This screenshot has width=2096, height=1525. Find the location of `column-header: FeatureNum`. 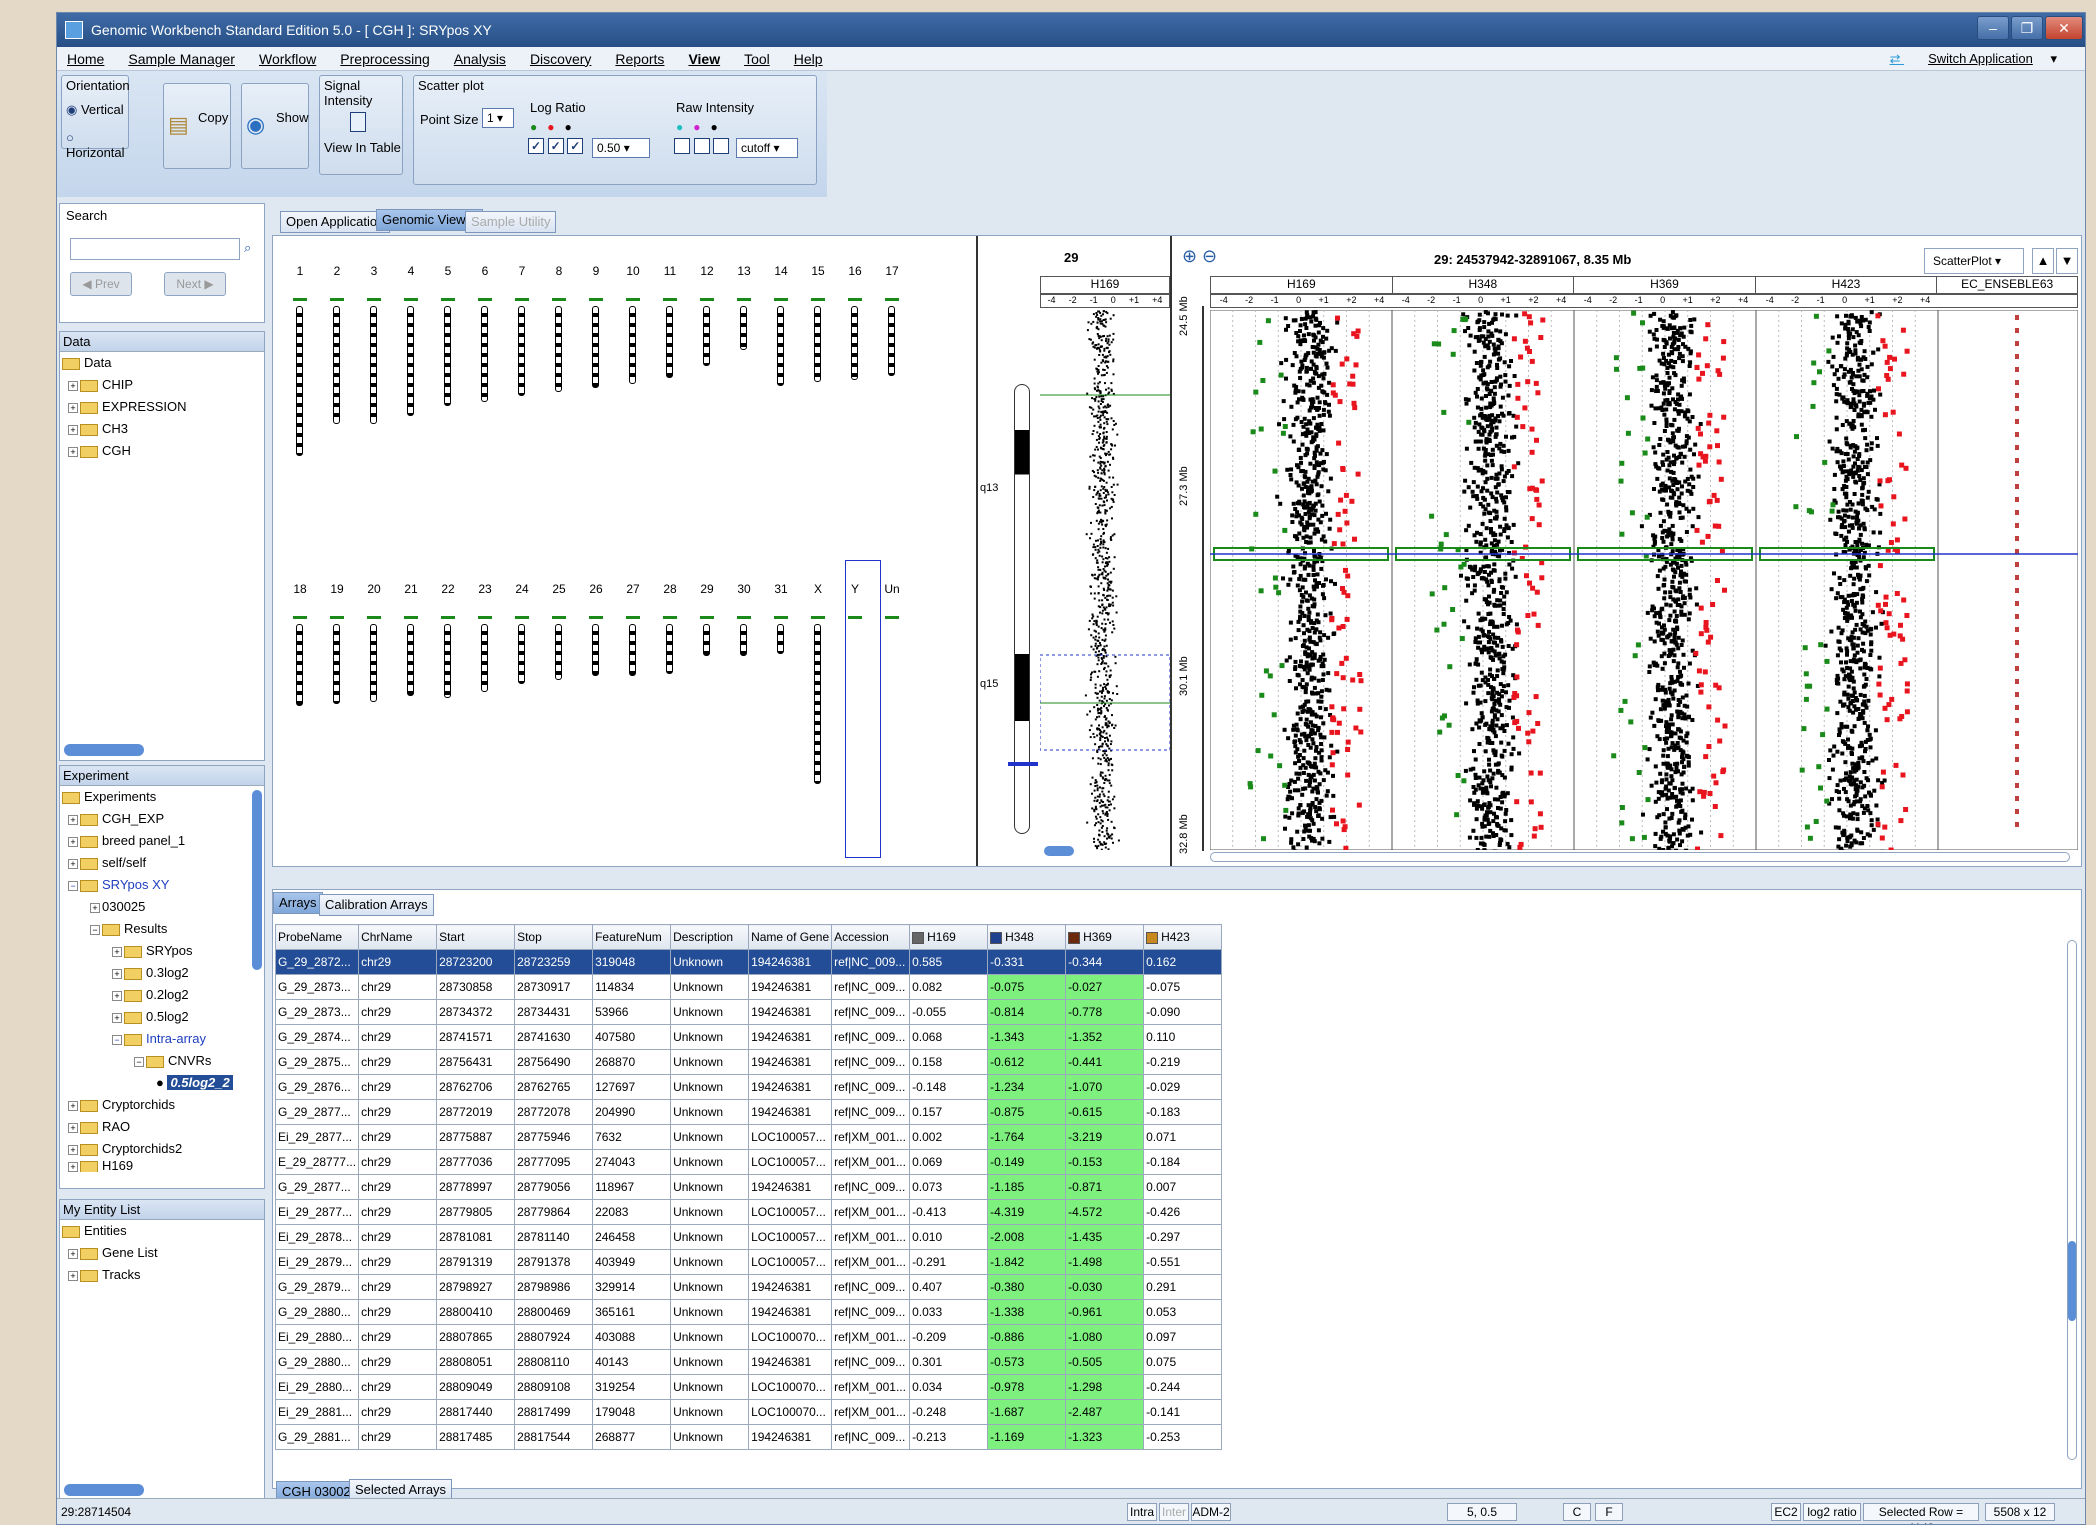

column-header: FeatureNum is located at coordinates (632, 937).